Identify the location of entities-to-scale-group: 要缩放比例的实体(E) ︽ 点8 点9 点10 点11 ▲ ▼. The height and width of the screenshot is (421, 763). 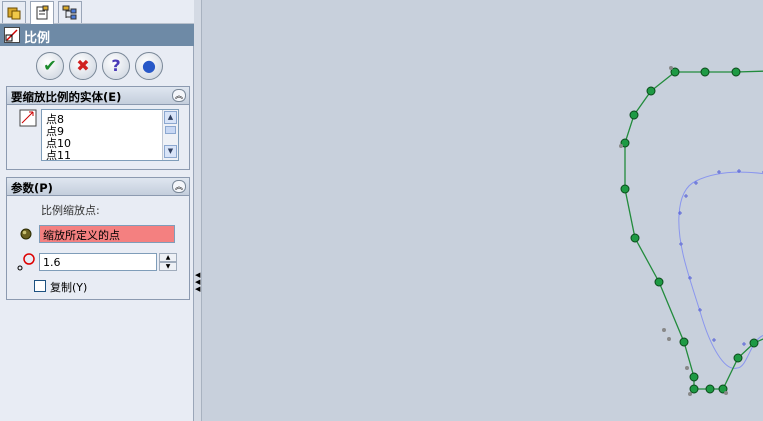
(98, 128).